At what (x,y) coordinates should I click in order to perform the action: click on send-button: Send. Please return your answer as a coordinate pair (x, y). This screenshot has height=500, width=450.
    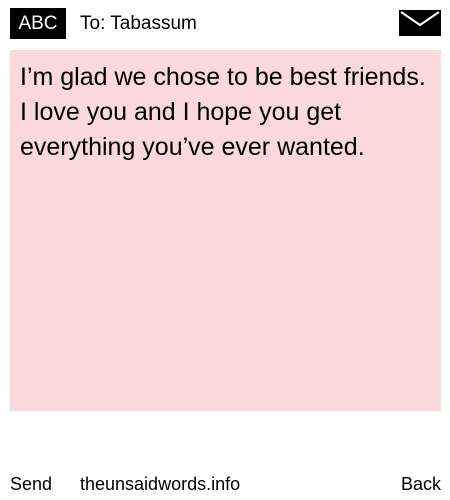
    Looking at the image, I should click on (31, 484).